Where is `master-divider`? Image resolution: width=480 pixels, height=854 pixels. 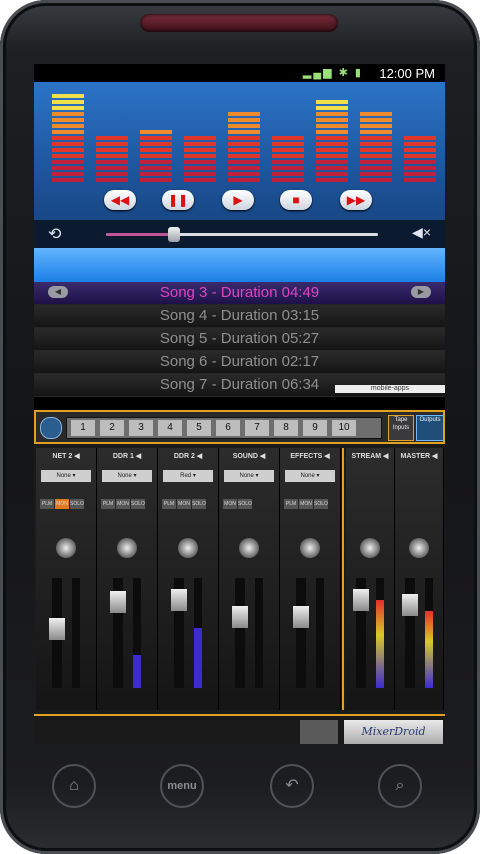
master-divider is located at coordinates (343, 579).